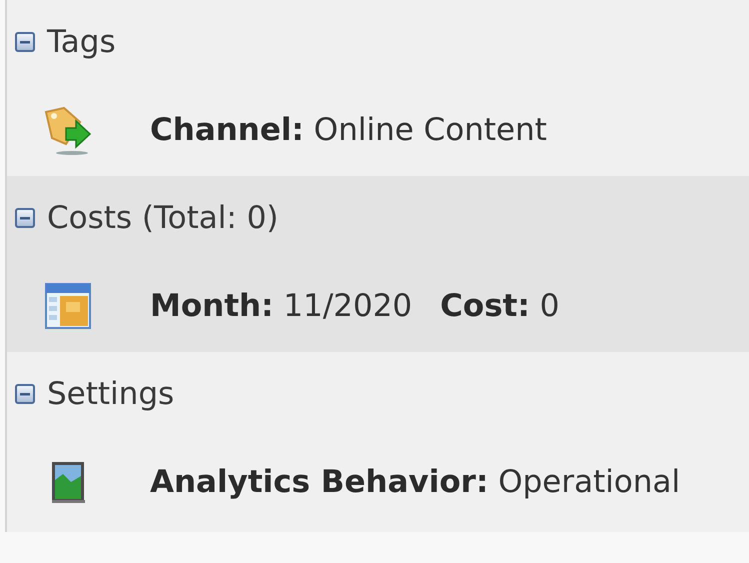 This screenshot has height=563, width=749. What do you see at coordinates (81, 42) in the screenshot?
I see `section-title: Tags` at bounding box center [81, 42].